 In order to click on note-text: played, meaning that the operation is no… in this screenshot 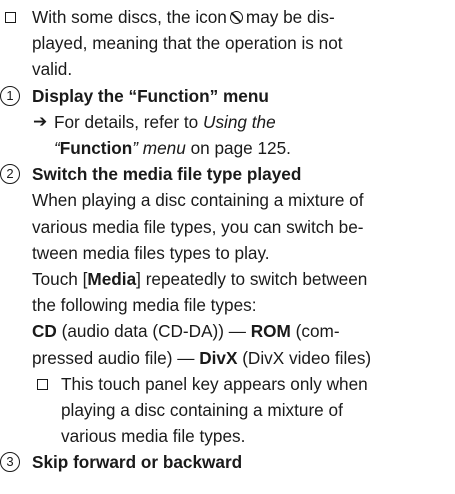, I will do `click(187, 43)`.